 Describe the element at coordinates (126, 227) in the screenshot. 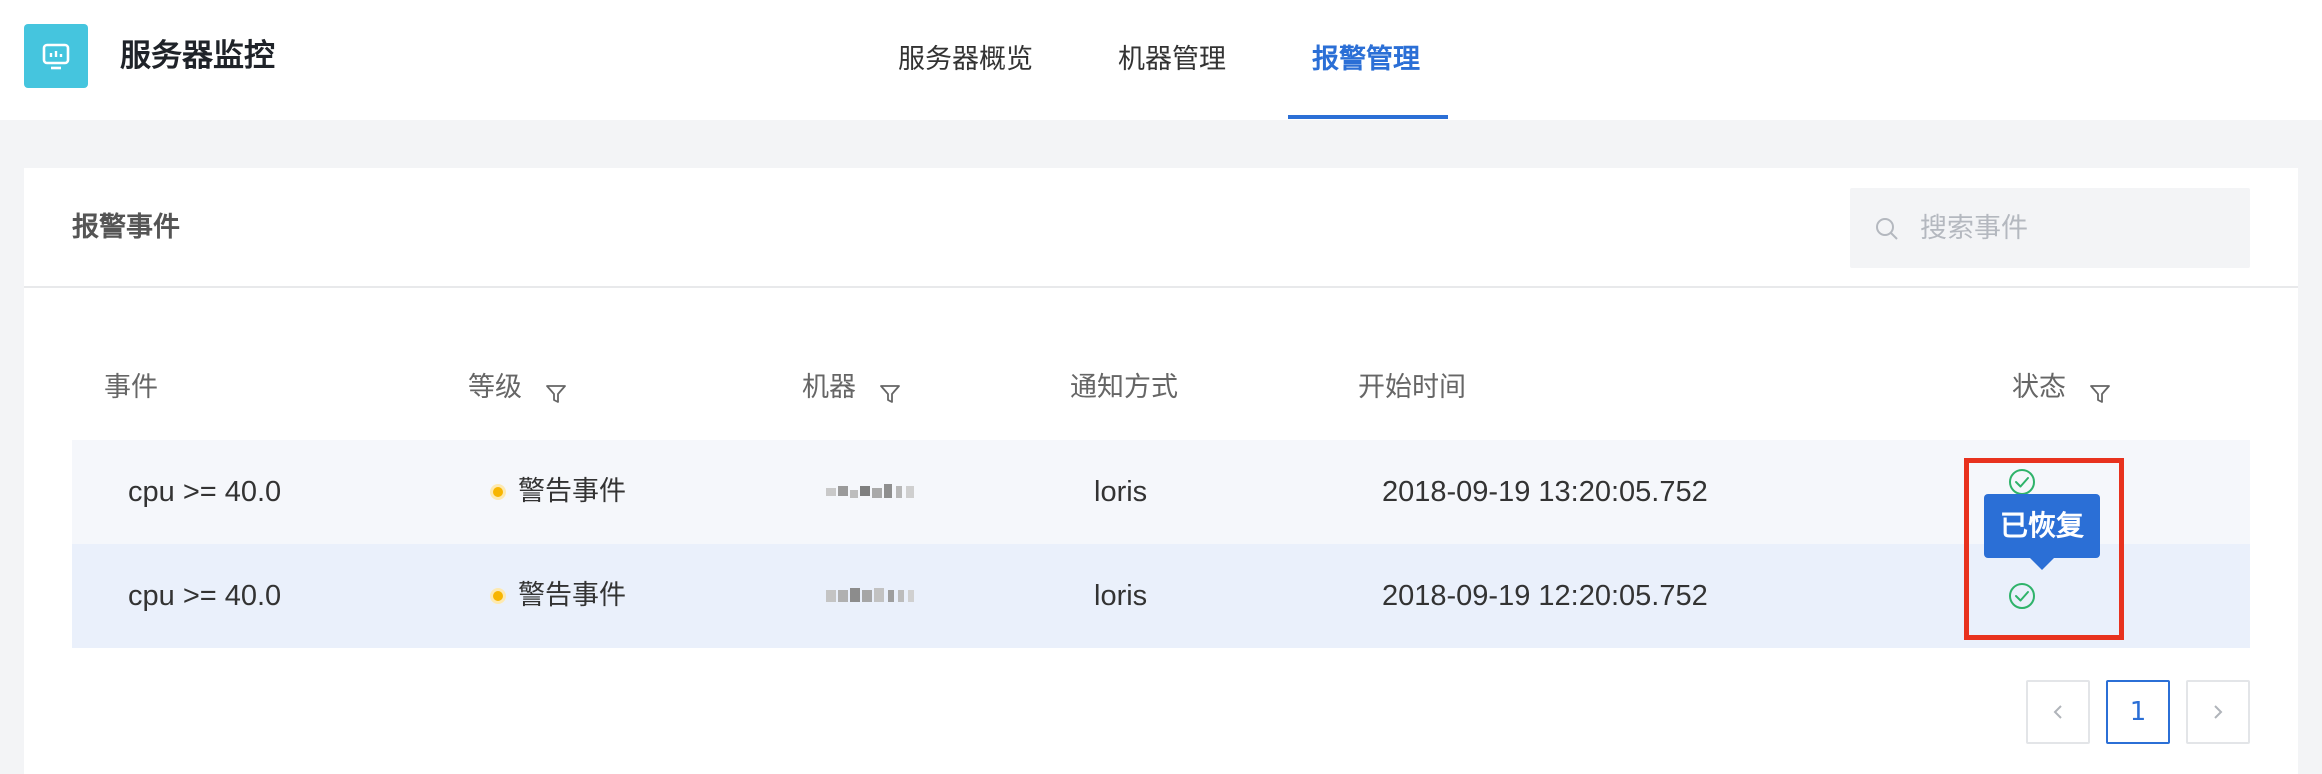

I see `panel-title: 报警事件` at that location.